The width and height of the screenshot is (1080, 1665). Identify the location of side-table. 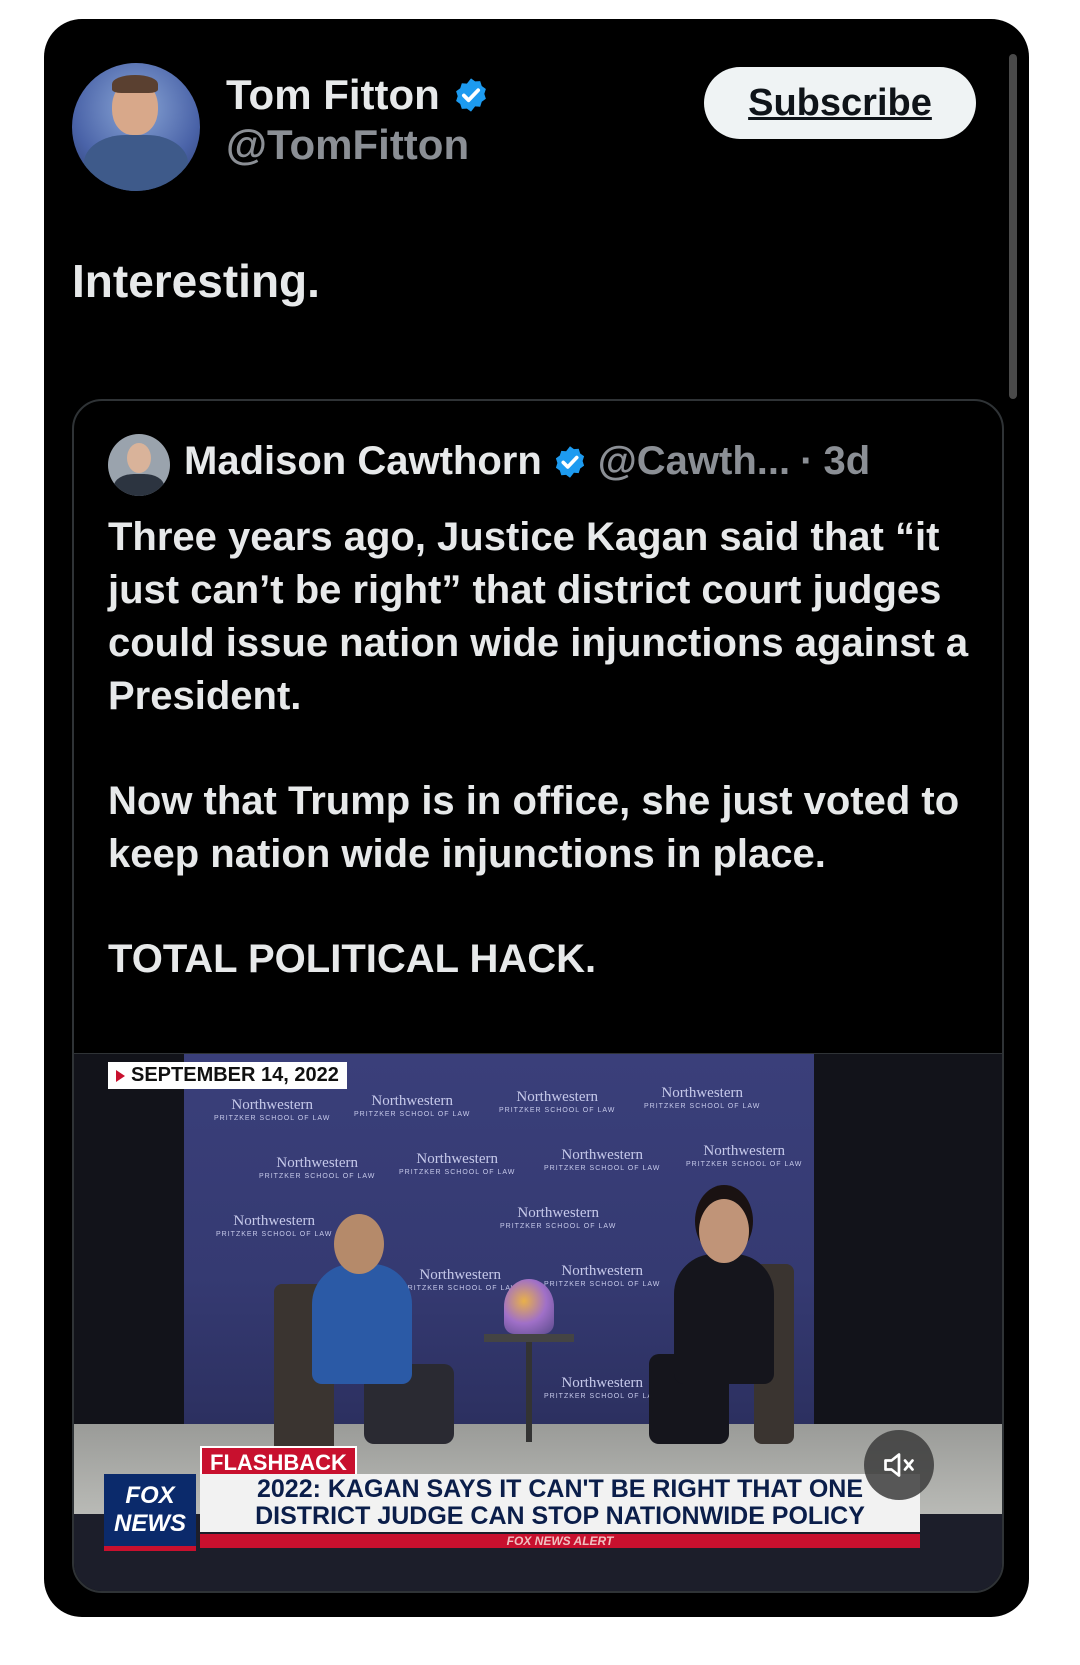
(529, 1338).